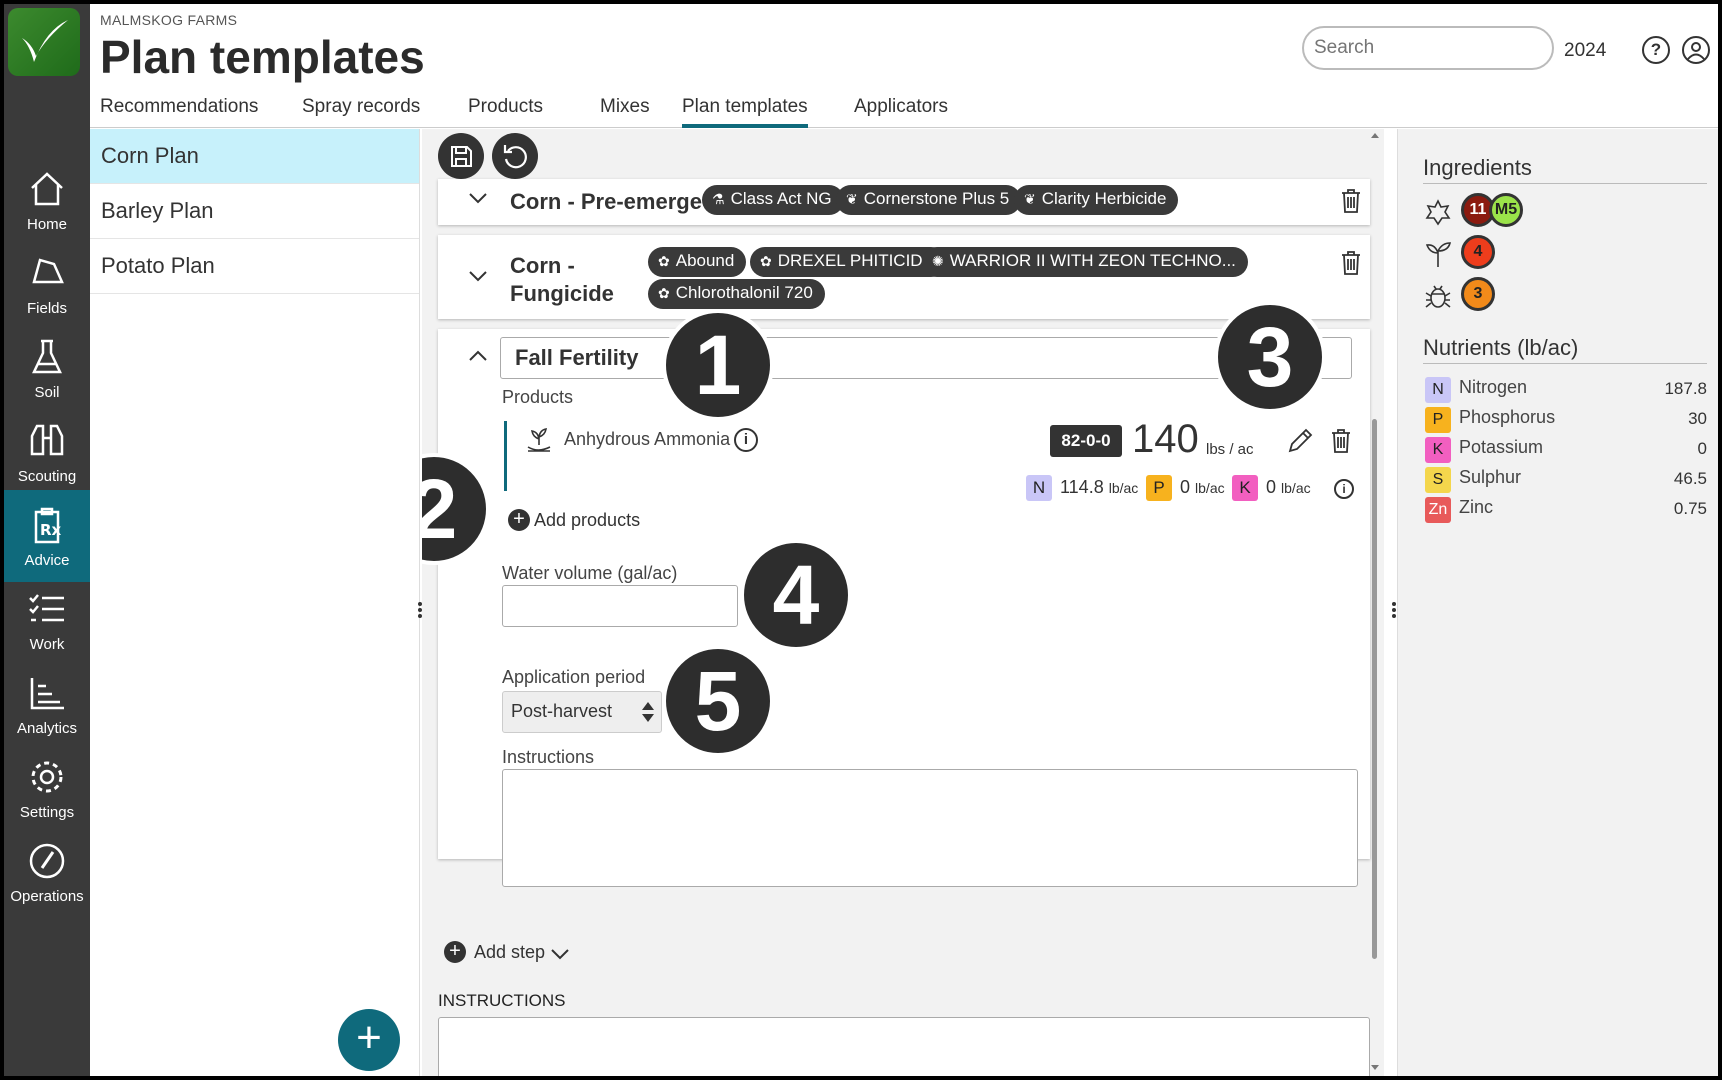 The height and width of the screenshot is (1080, 1722). I want to click on rail-scouting: Scouting, so click(47, 452).